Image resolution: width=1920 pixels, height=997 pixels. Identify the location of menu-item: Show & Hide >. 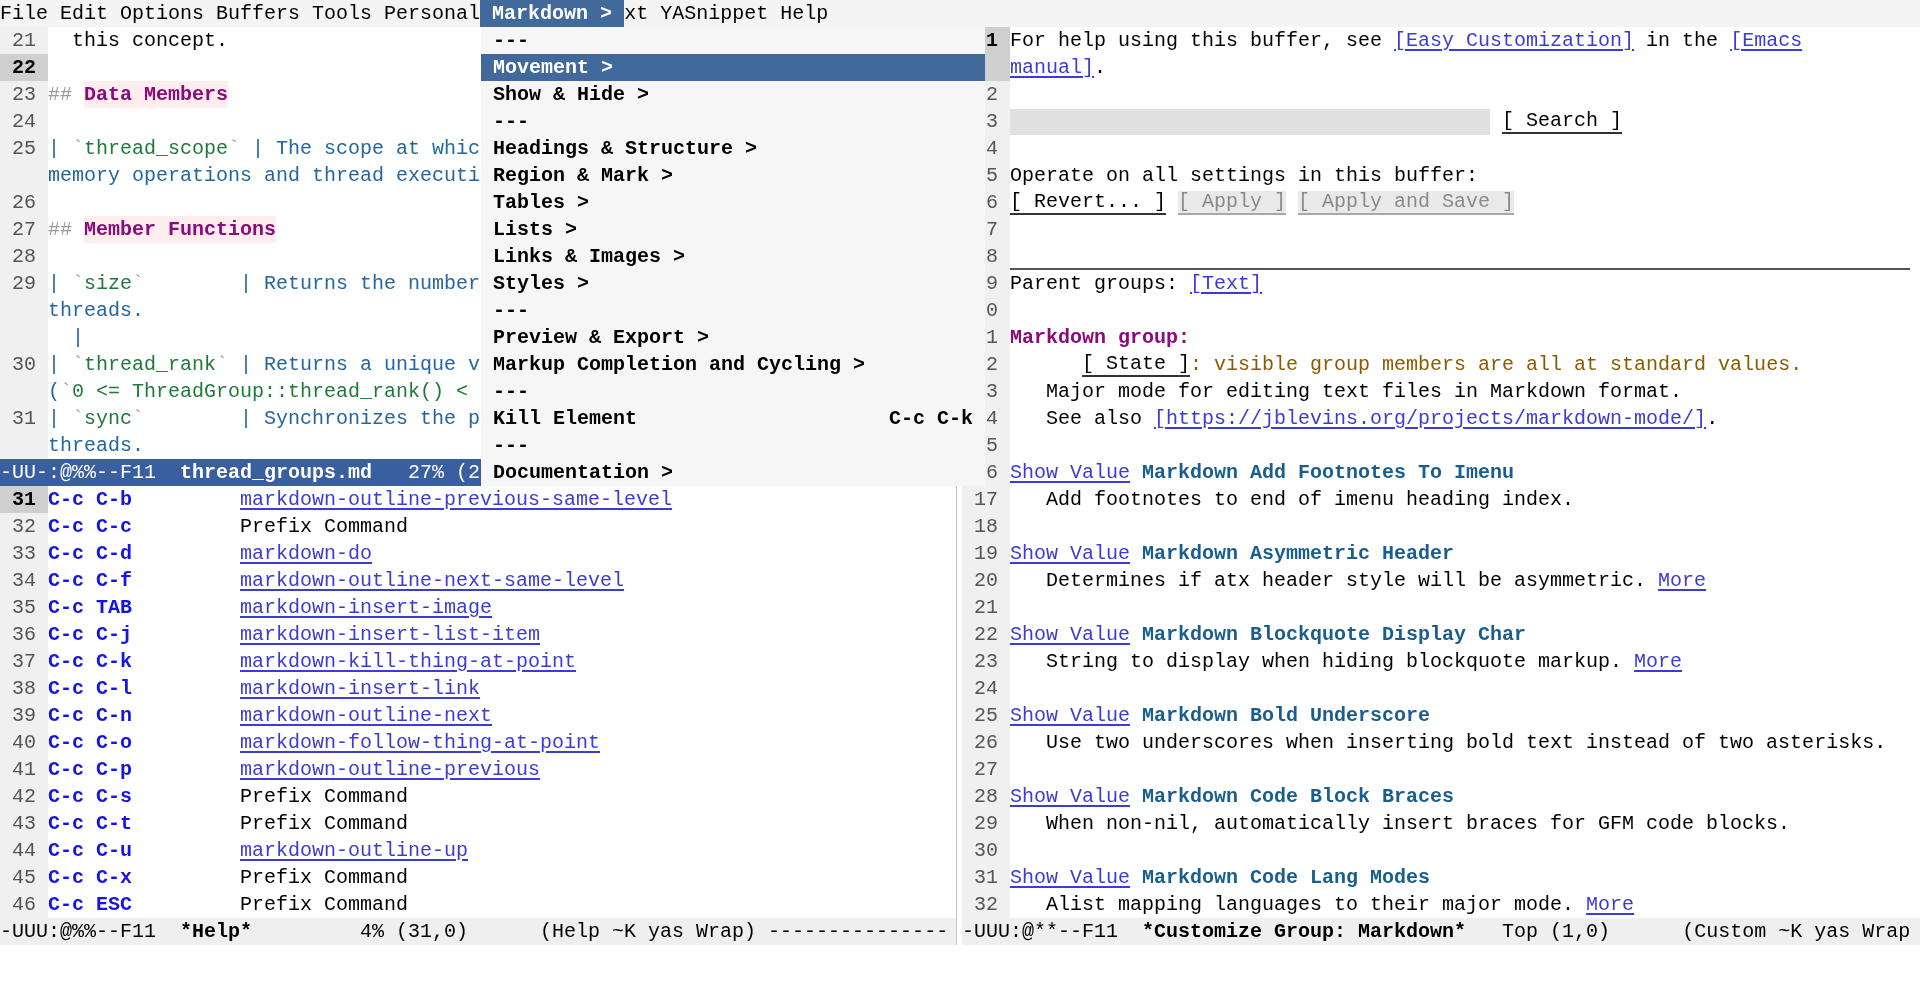
(733, 94).